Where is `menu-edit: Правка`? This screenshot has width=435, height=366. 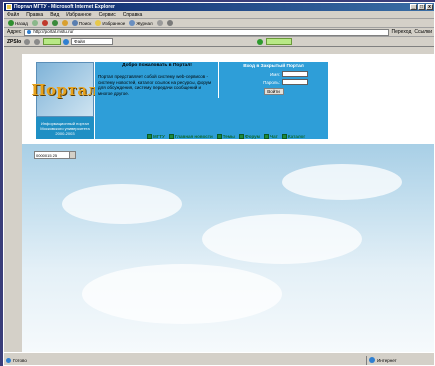
menu-edit: Правка is located at coordinates (34, 15).